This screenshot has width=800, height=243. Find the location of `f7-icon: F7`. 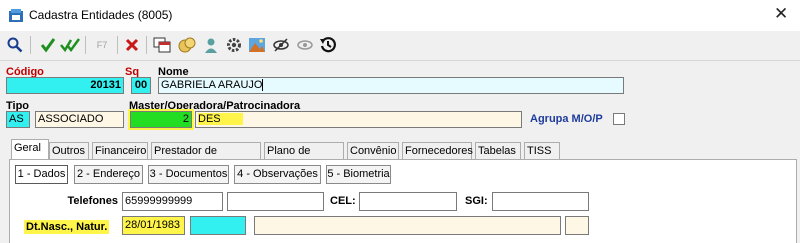

f7-icon: F7 is located at coordinates (102, 45).